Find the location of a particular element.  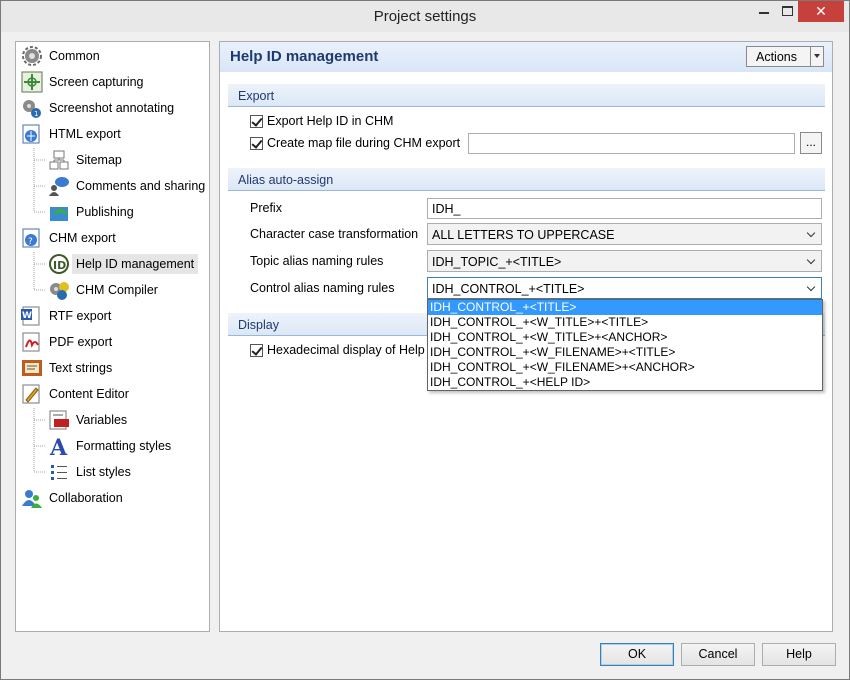

tree-item-common: Common is located at coordinates (60, 56).